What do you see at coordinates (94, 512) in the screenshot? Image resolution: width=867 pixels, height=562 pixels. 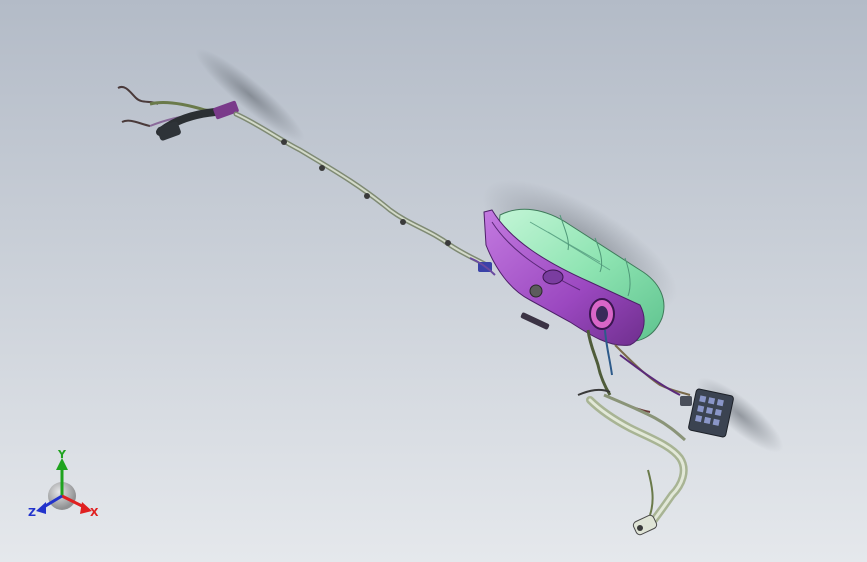 I see `triad-x-label: X` at bounding box center [94, 512].